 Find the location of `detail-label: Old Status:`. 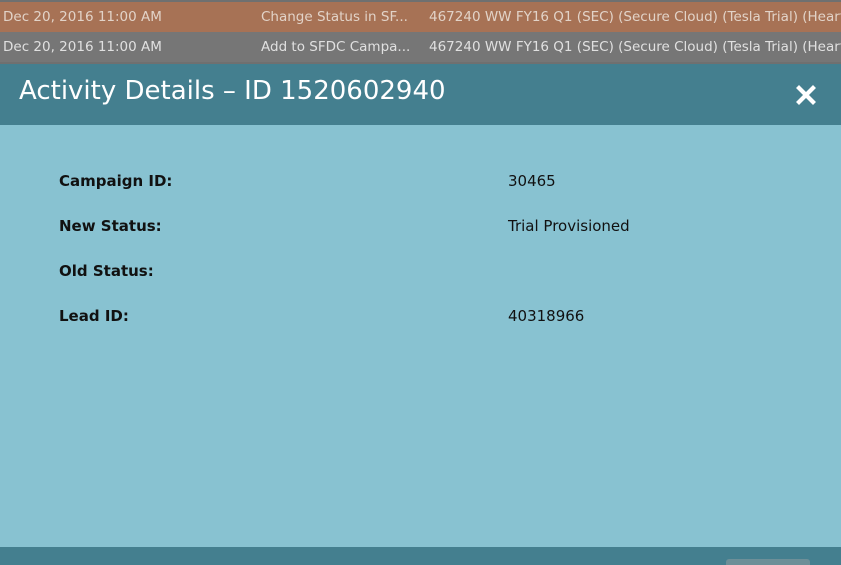

detail-label: Old Status: is located at coordinates (106, 271).